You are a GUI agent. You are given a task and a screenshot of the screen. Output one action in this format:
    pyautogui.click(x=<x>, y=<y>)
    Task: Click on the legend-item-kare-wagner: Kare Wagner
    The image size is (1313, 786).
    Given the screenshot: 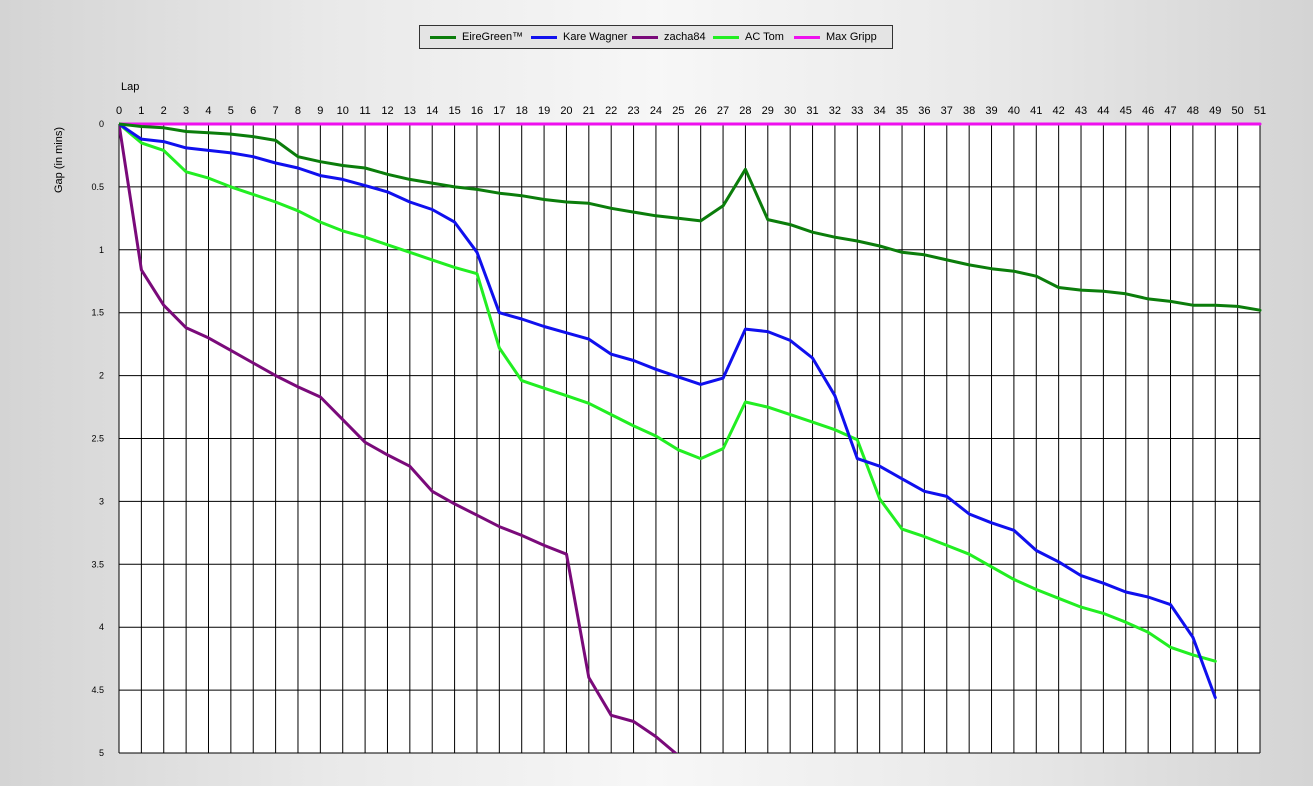 What is the action you would take?
    pyautogui.click(x=579, y=37)
    